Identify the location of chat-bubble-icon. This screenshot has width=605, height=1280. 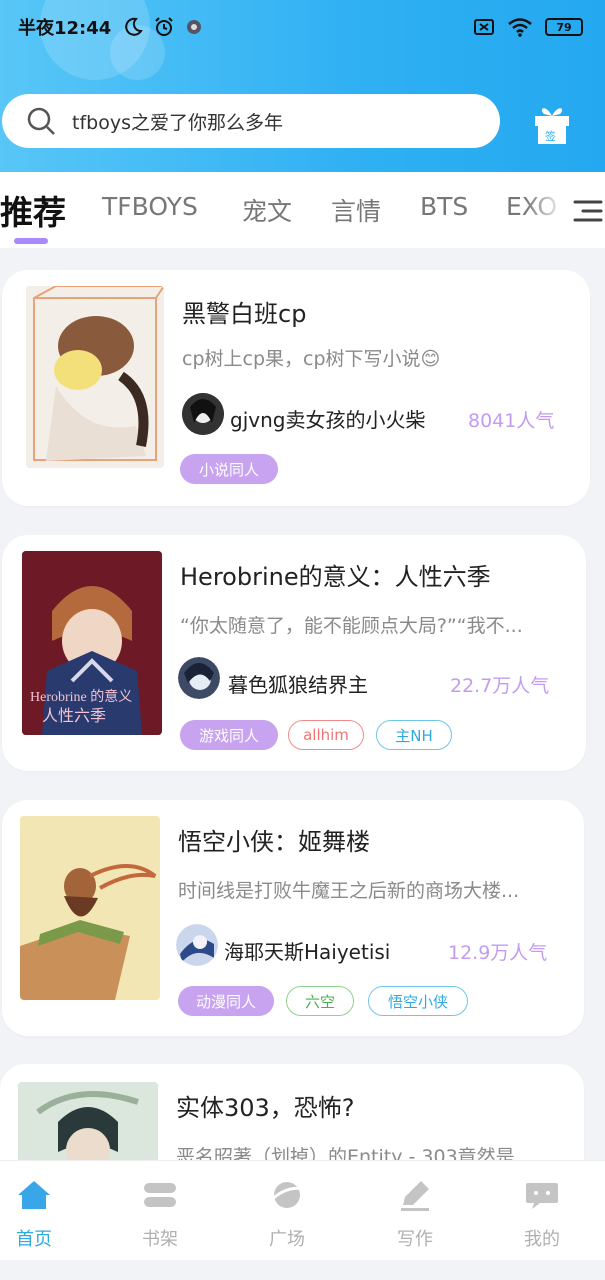
(542, 1196).